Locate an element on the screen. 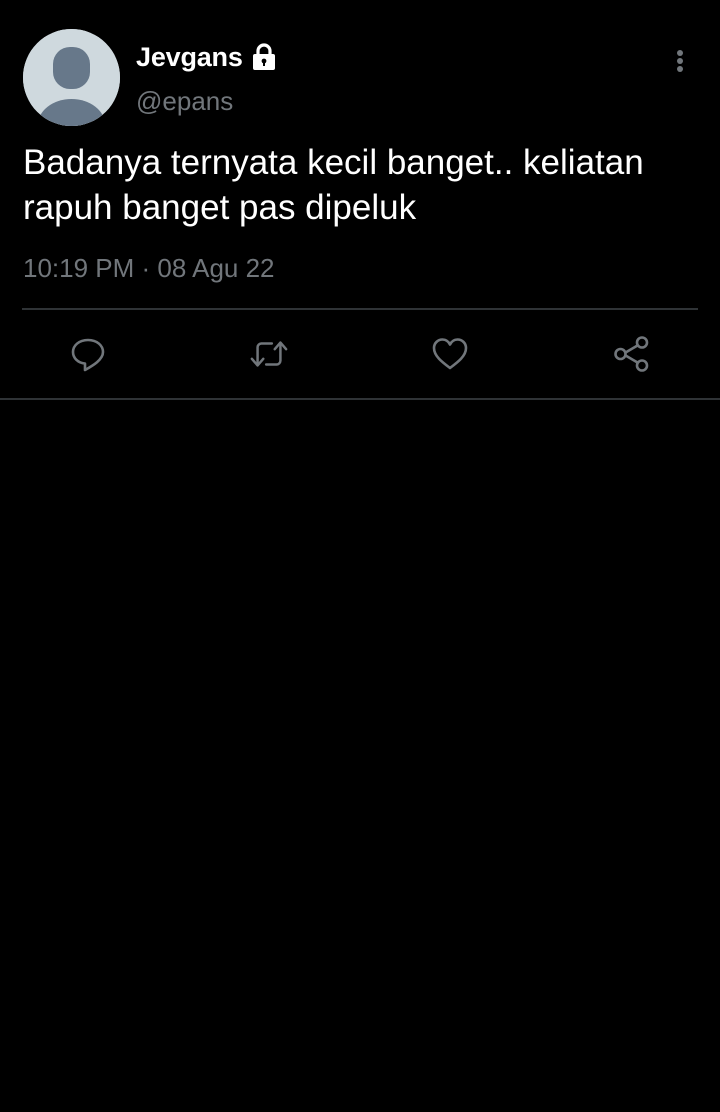 This screenshot has height=1112, width=720. name-row: Jevgans is located at coordinates (207, 57).